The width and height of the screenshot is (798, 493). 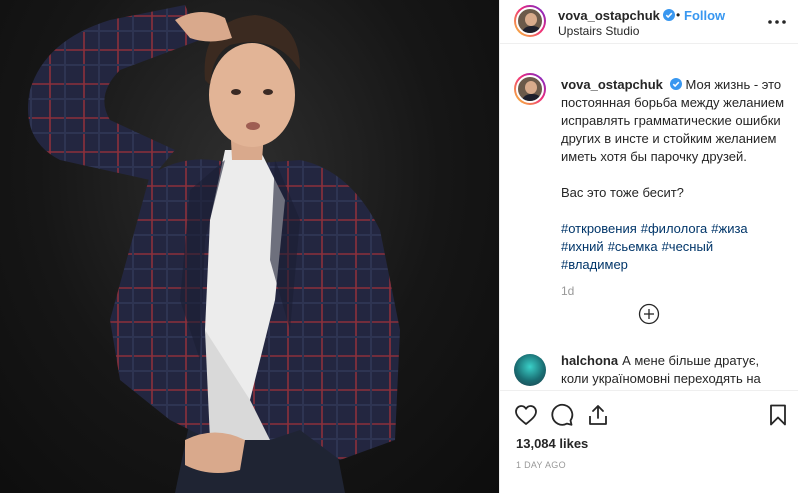 What do you see at coordinates (552, 443) in the screenshot?
I see `likes-count: 13,084 likes` at bounding box center [552, 443].